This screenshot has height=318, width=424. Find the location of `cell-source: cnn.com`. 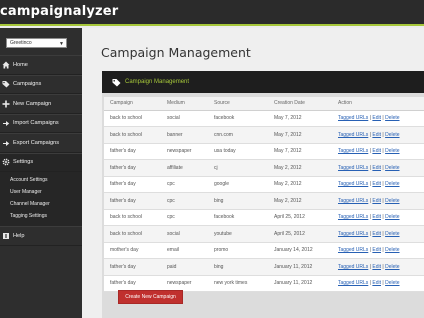

cell-source: cnn.com is located at coordinates (238, 135).